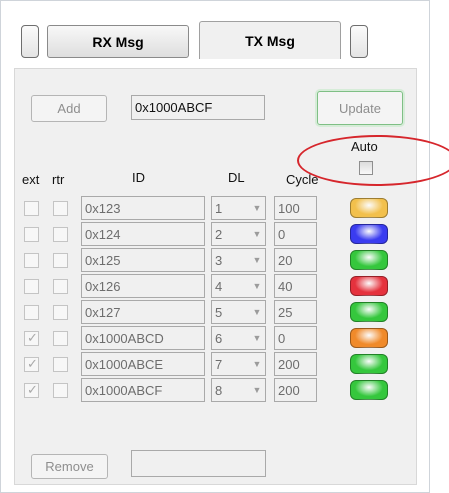  Describe the element at coordinates (118, 41) in the screenshot. I see `tab-rx-msg: RX Msg` at that location.